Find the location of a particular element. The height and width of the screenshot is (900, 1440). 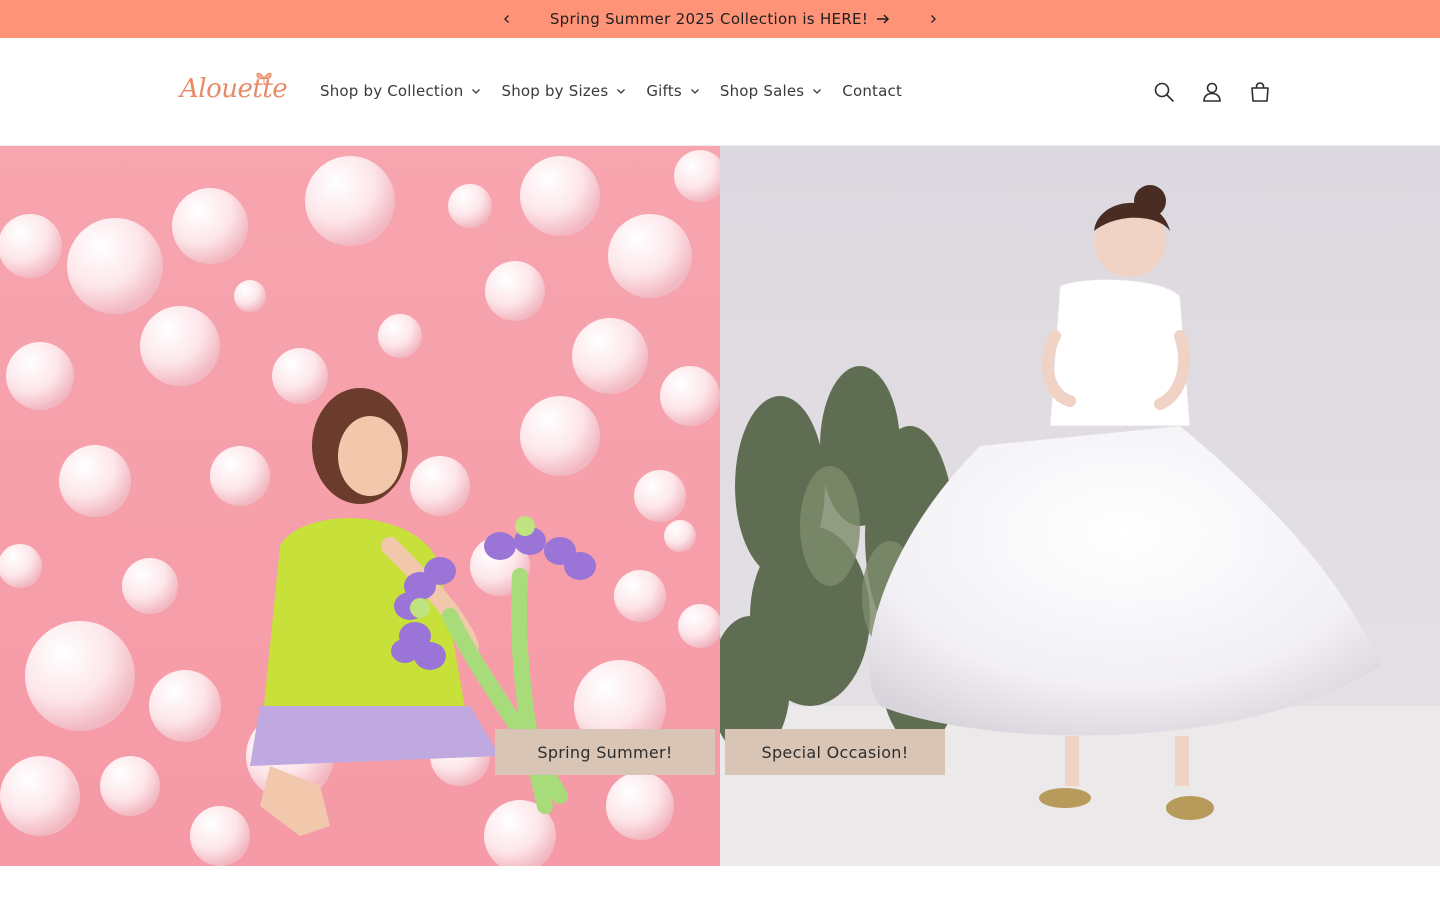

nav-gifts: Gifts is located at coordinates (673, 91).